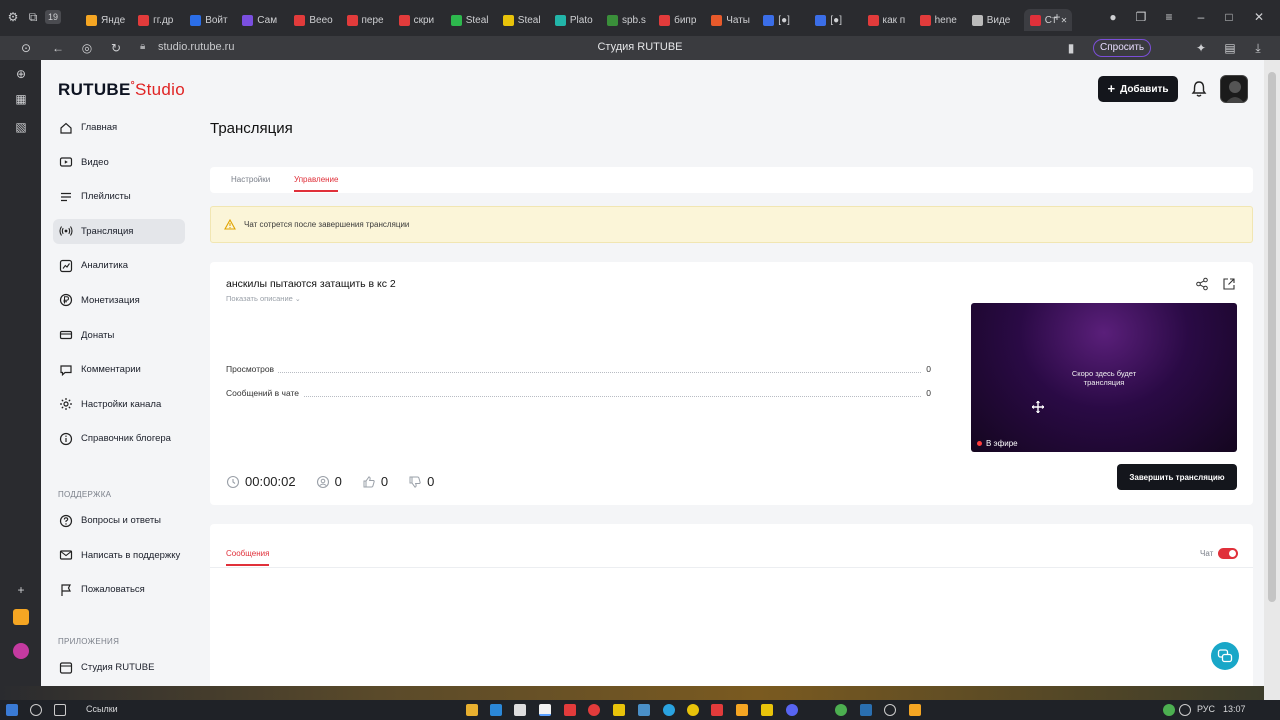 The image size is (1280, 720). What do you see at coordinates (1225, 656) in the screenshot?
I see `support-chat-button` at bounding box center [1225, 656].